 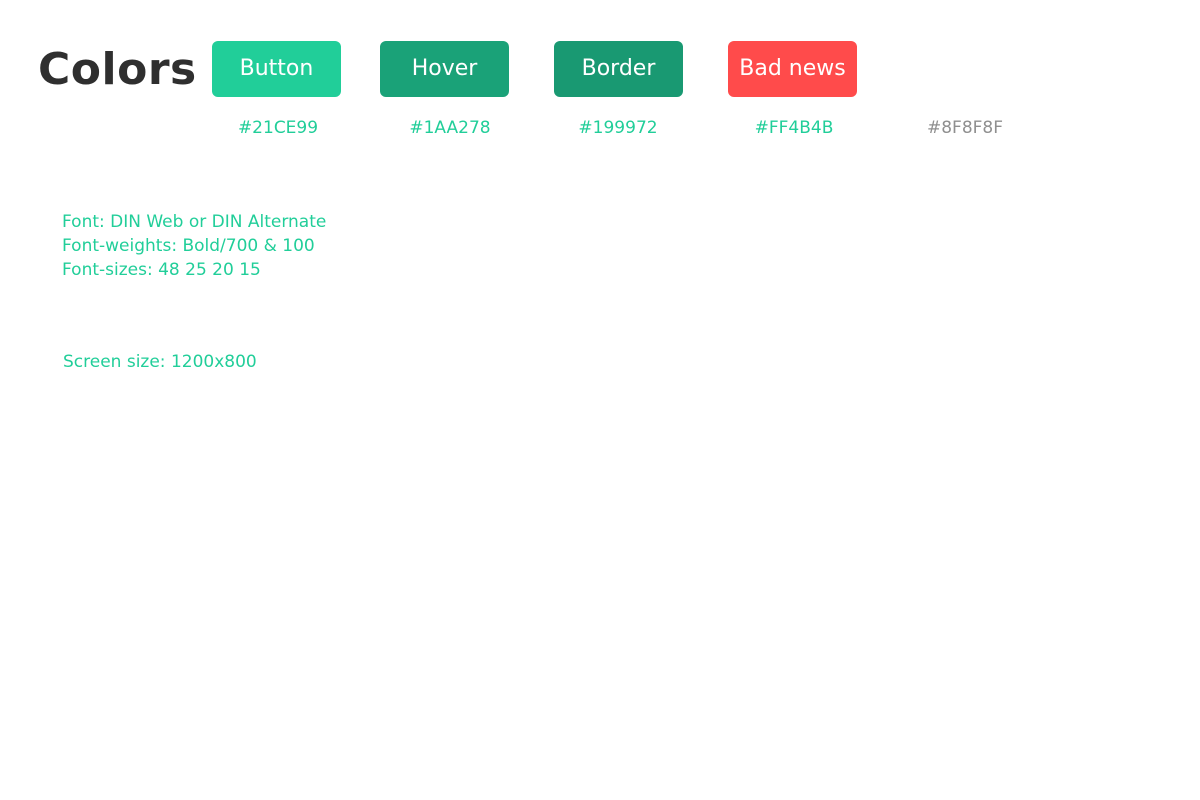 What do you see at coordinates (188, 246) in the screenshot?
I see `font-weights-spec: Font-weights: Bold/700 & 100` at bounding box center [188, 246].